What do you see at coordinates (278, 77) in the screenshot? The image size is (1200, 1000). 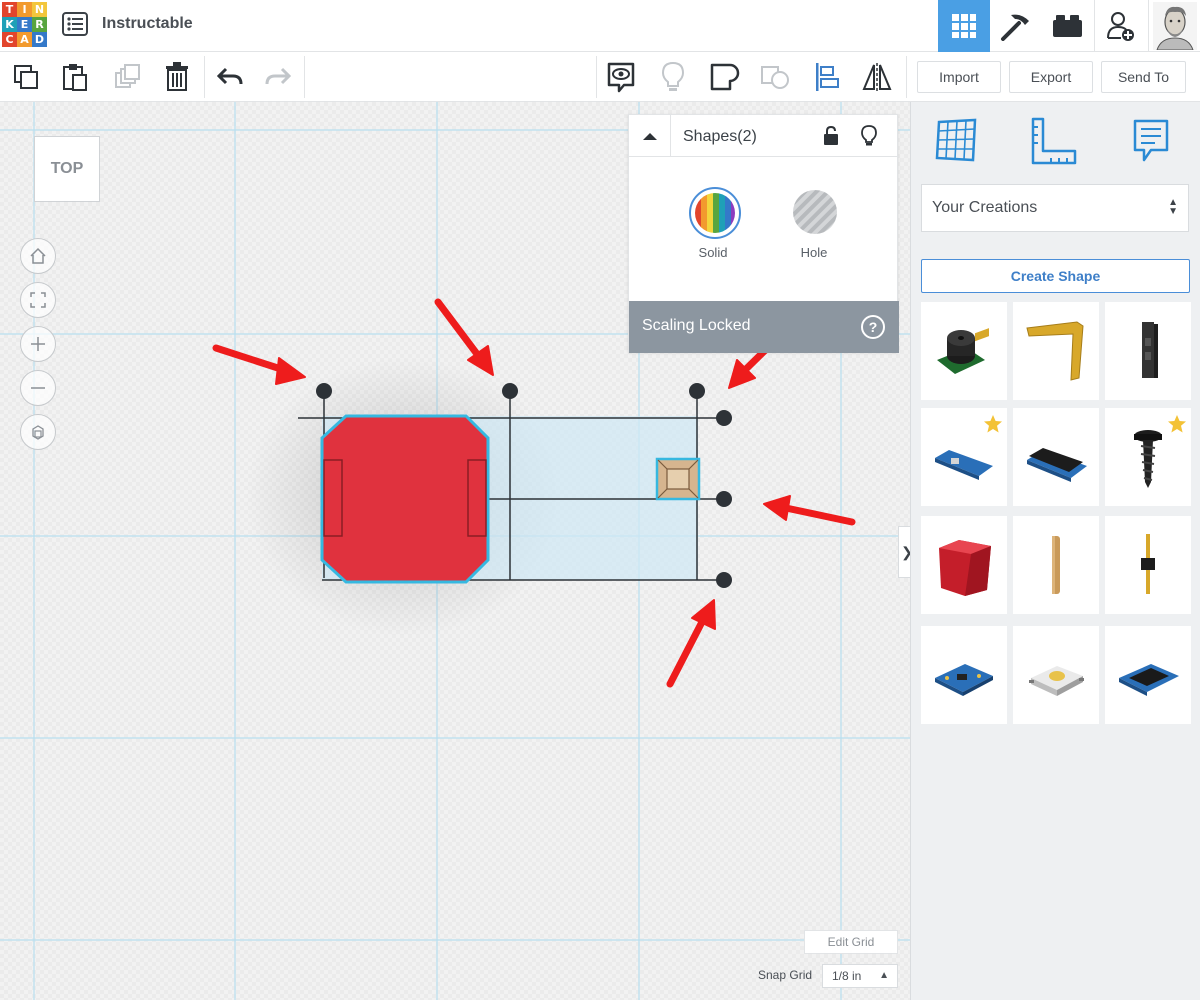 I see `redo-icon` at bounding box center [278, 77].